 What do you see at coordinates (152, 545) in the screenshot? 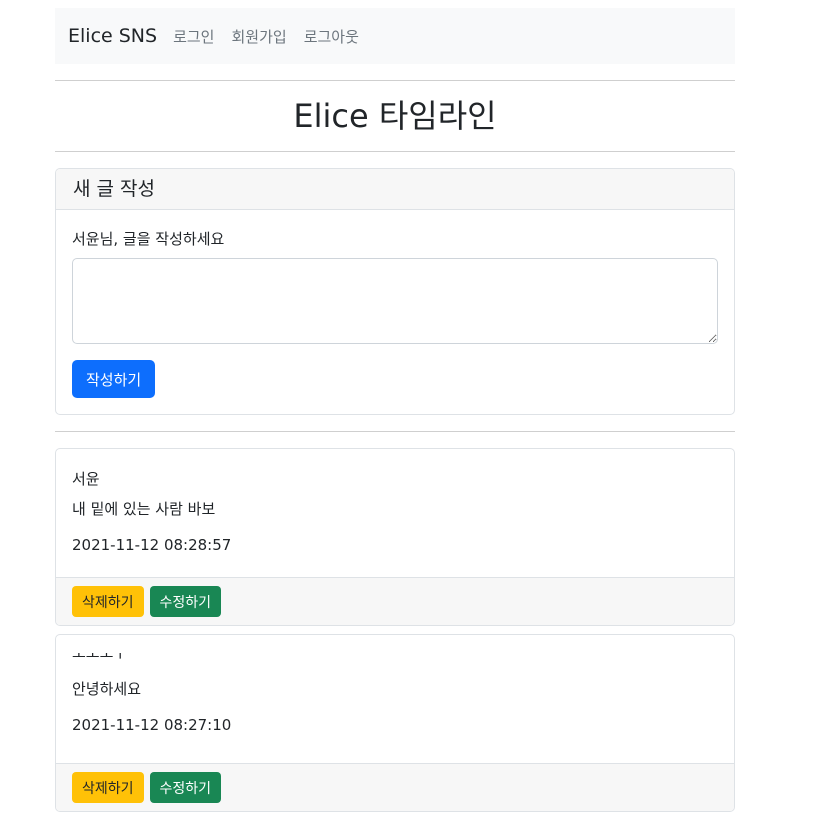
I see `post-date: 2021-11-12 08:28:57` at bounding box center [152, 545].